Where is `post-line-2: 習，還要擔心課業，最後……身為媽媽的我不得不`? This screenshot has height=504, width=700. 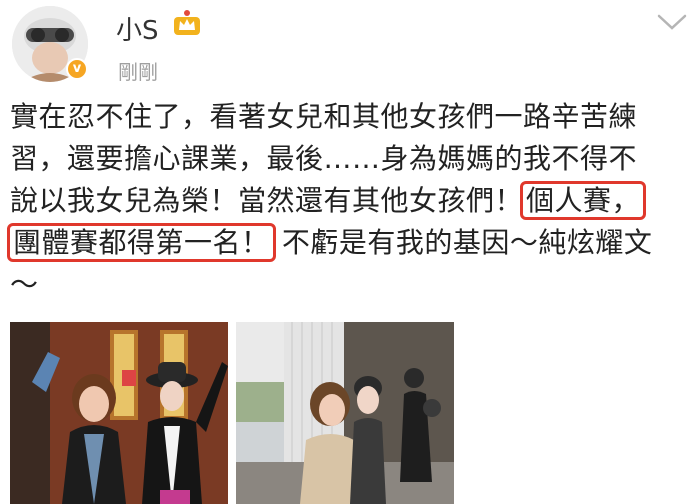 post-line-2: 習，還要擔心課業，最後……身為媽媽的我不得不 is located at coordinates (324, 158).